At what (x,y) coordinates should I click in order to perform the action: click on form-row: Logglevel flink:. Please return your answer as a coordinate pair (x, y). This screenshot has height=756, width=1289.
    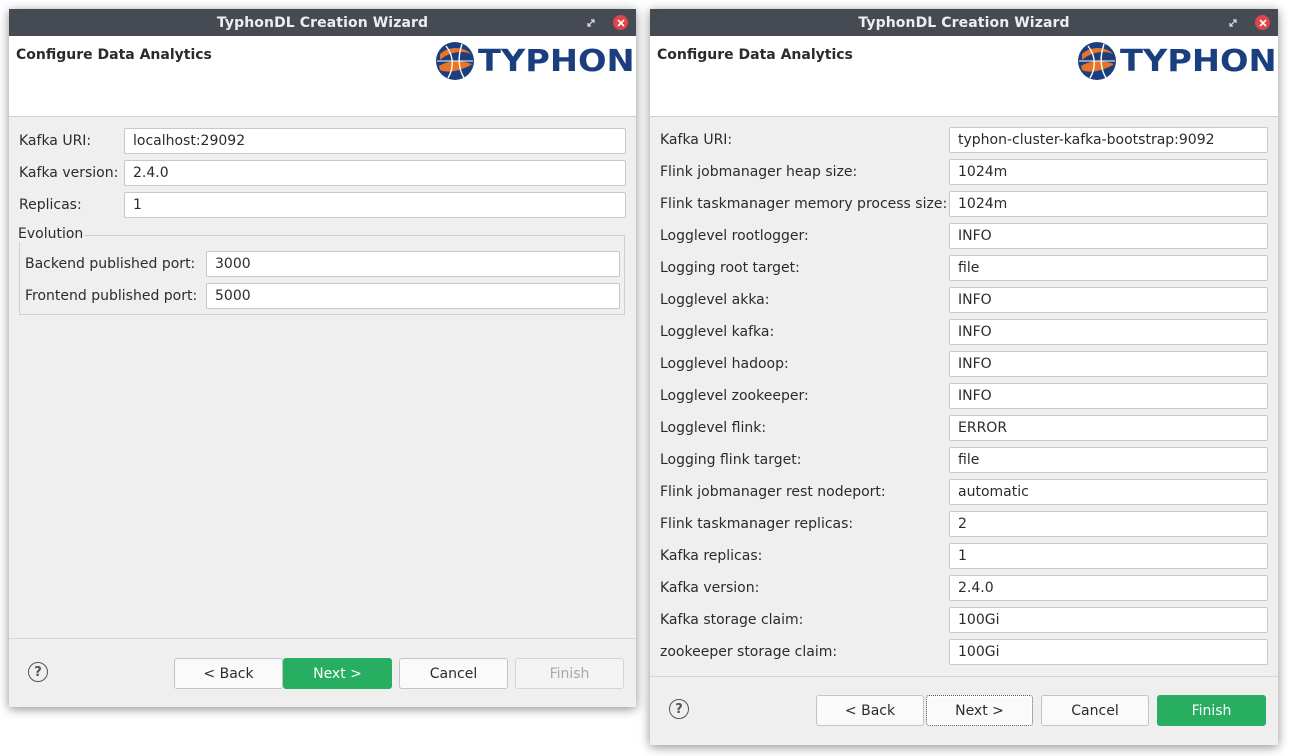
    Looking at the image, I should click on (964, 429).